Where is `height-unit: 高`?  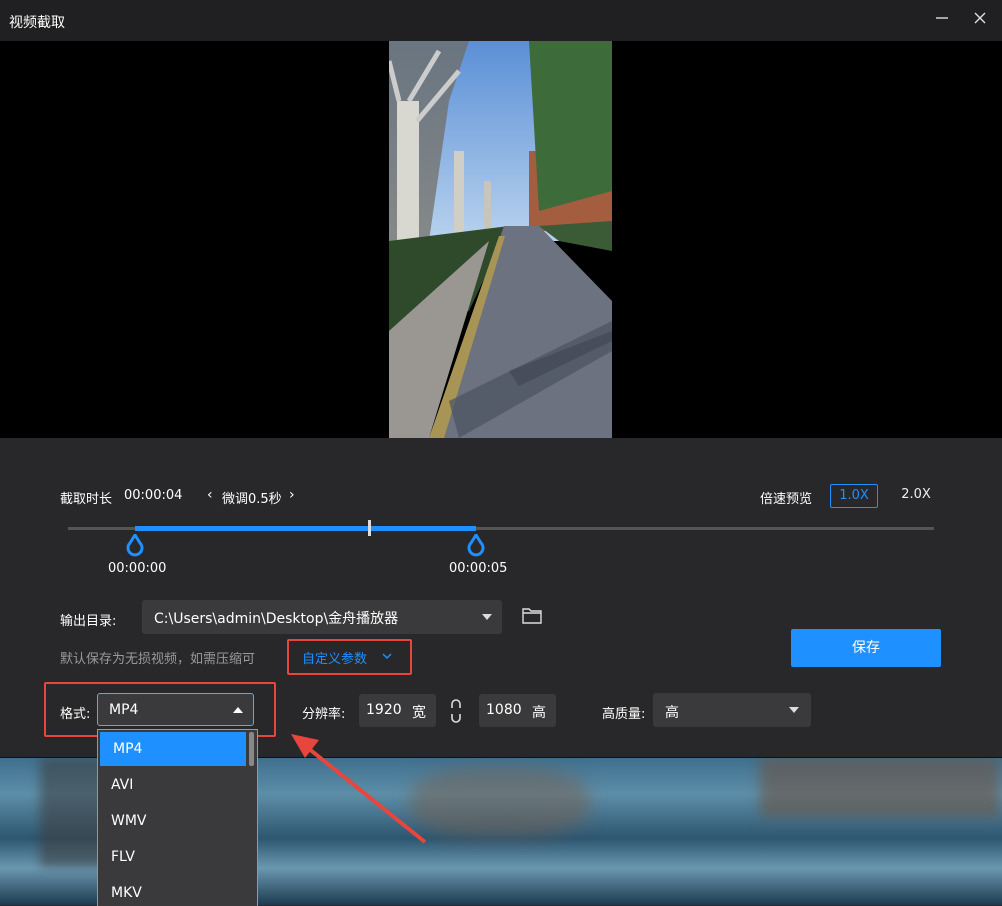
height-unit: 高 is located at coordinates (539, 713).